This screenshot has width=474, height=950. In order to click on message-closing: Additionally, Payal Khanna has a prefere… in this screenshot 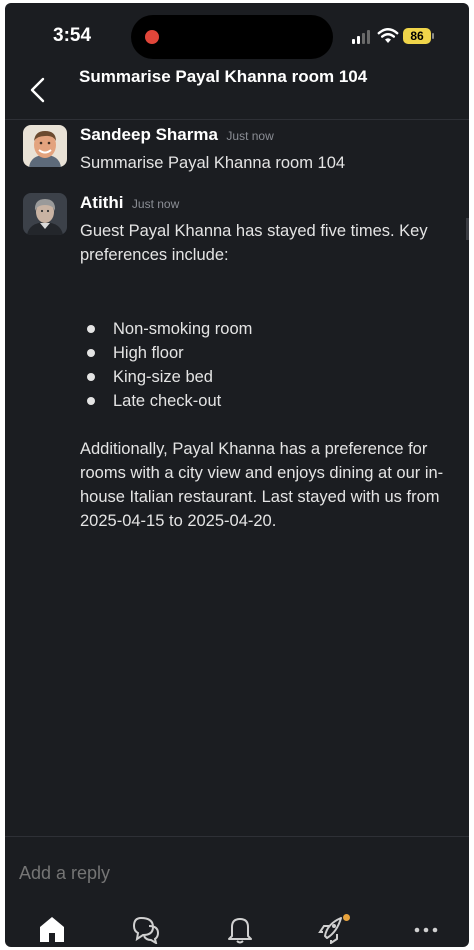, I will do `click(262, 485)`.